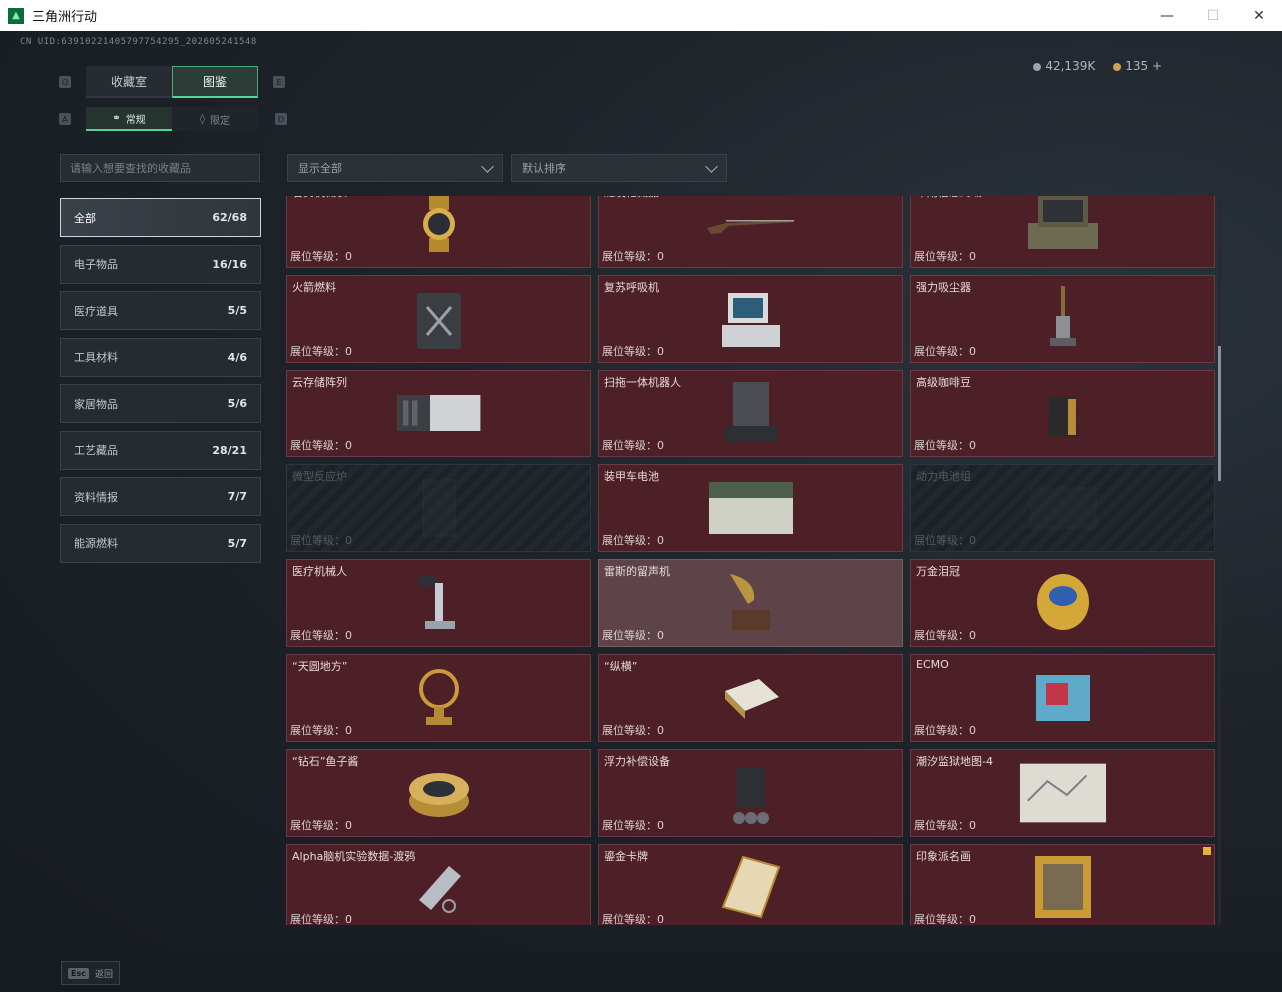 Image resolution: width=1282 pixels, height=992 pixels. Describe the element at coordinates (631, 287) in the screenshot. I see `item-name: 复苏呼吸机` at that location.